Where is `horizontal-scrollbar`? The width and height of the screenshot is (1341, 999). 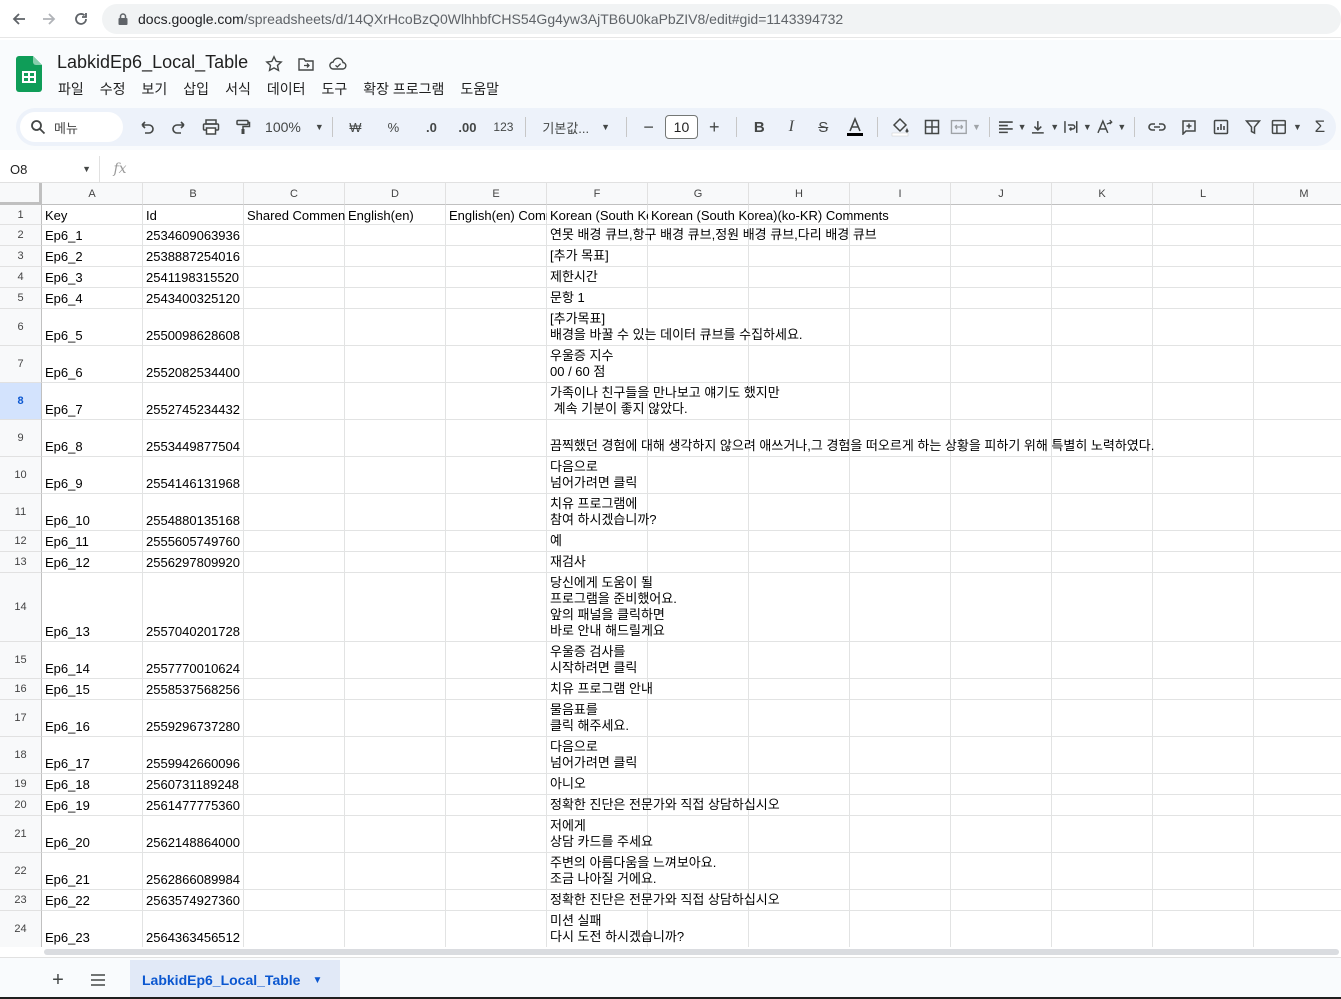 horizontal-scrollbar is located at coordinates (691, 952).